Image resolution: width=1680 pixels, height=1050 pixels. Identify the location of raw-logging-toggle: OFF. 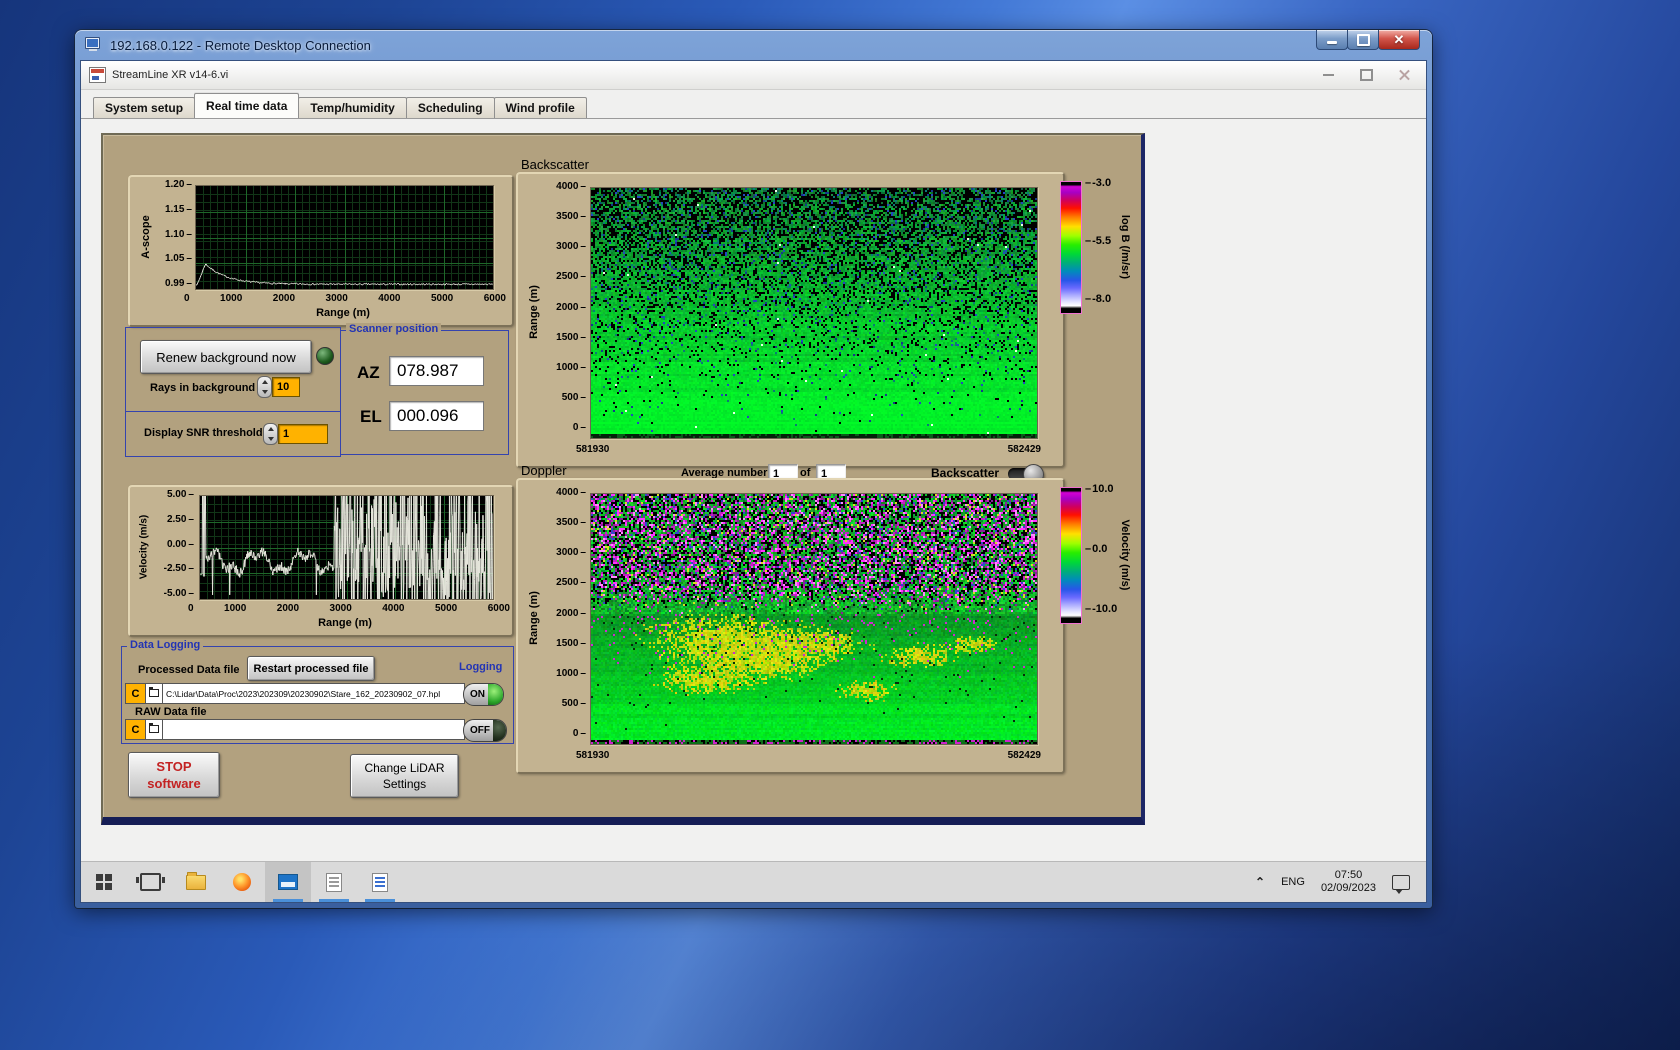
(485, 730).